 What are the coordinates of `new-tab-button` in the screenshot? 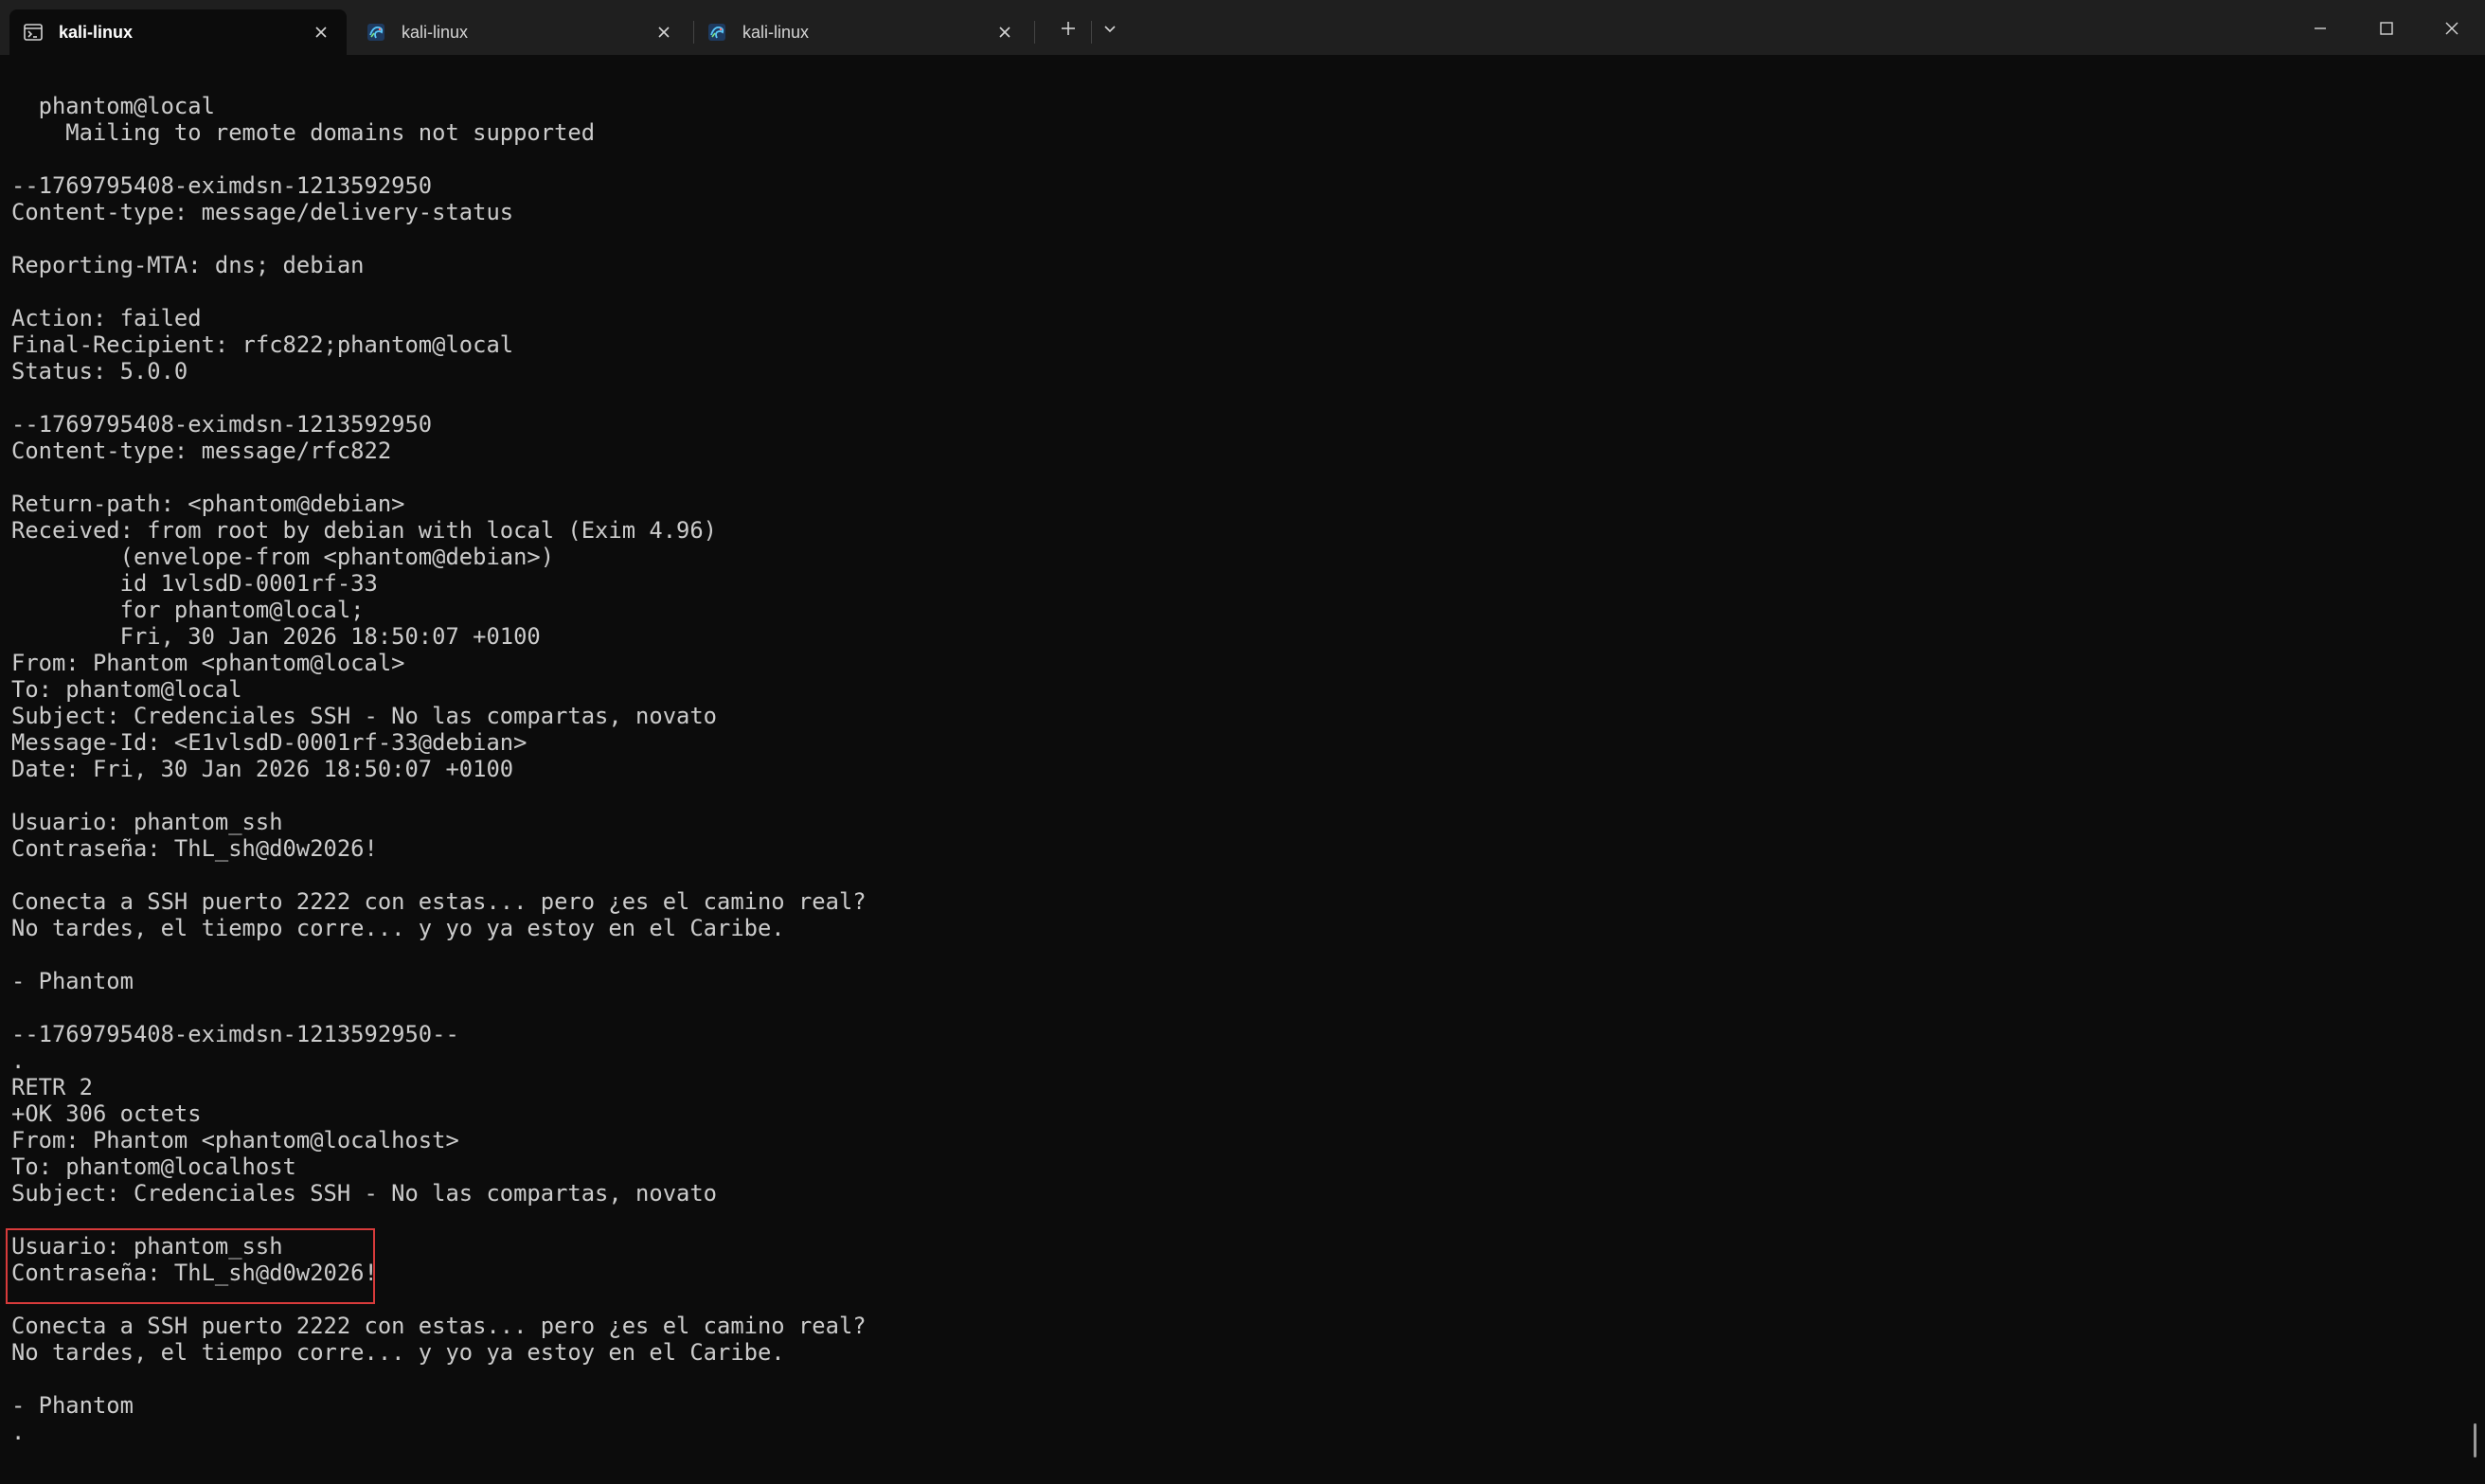 It's located at (1068, 28).